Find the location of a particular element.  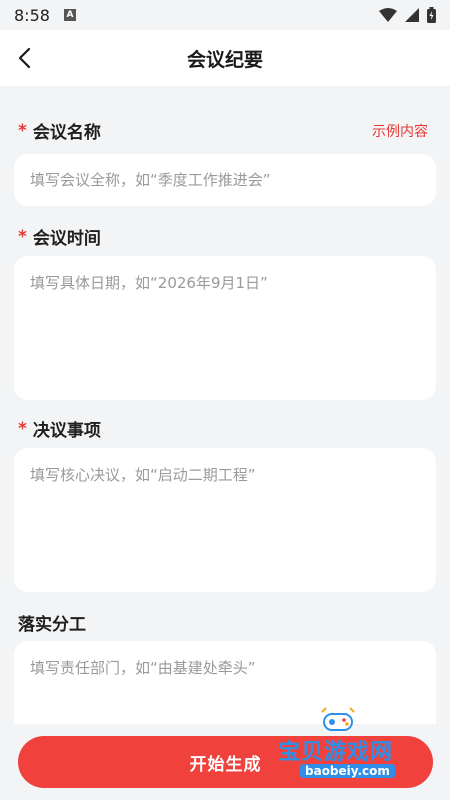

status-icons is located at coordinates (407, 15).